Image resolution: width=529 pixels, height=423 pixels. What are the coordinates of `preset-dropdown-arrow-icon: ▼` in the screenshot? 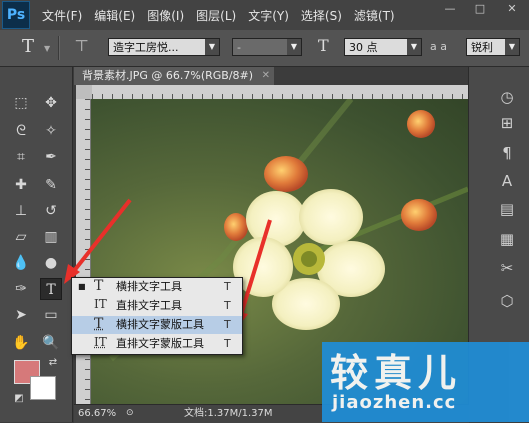 It's located at (47, 48).